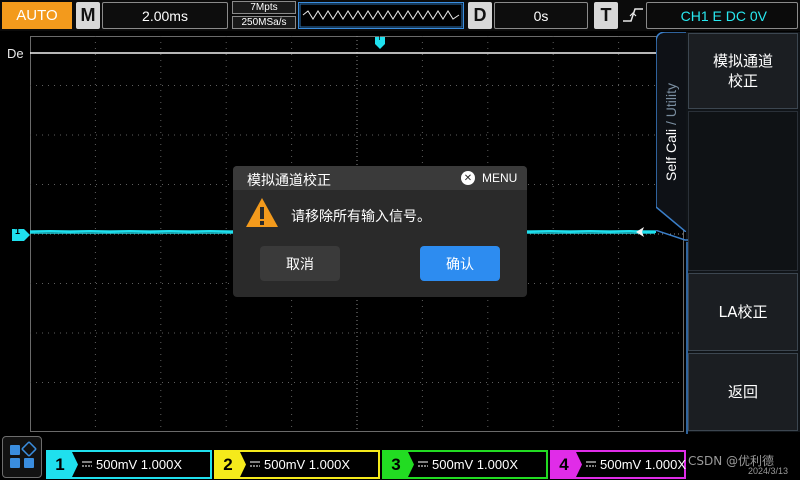 Image resolution: width=800 pixels, height=480 pixels. What do you see at coordinates (671, 155) in the screenshot?
I see `tab-title-active: Self Cali` at bounding box center [671, 155].